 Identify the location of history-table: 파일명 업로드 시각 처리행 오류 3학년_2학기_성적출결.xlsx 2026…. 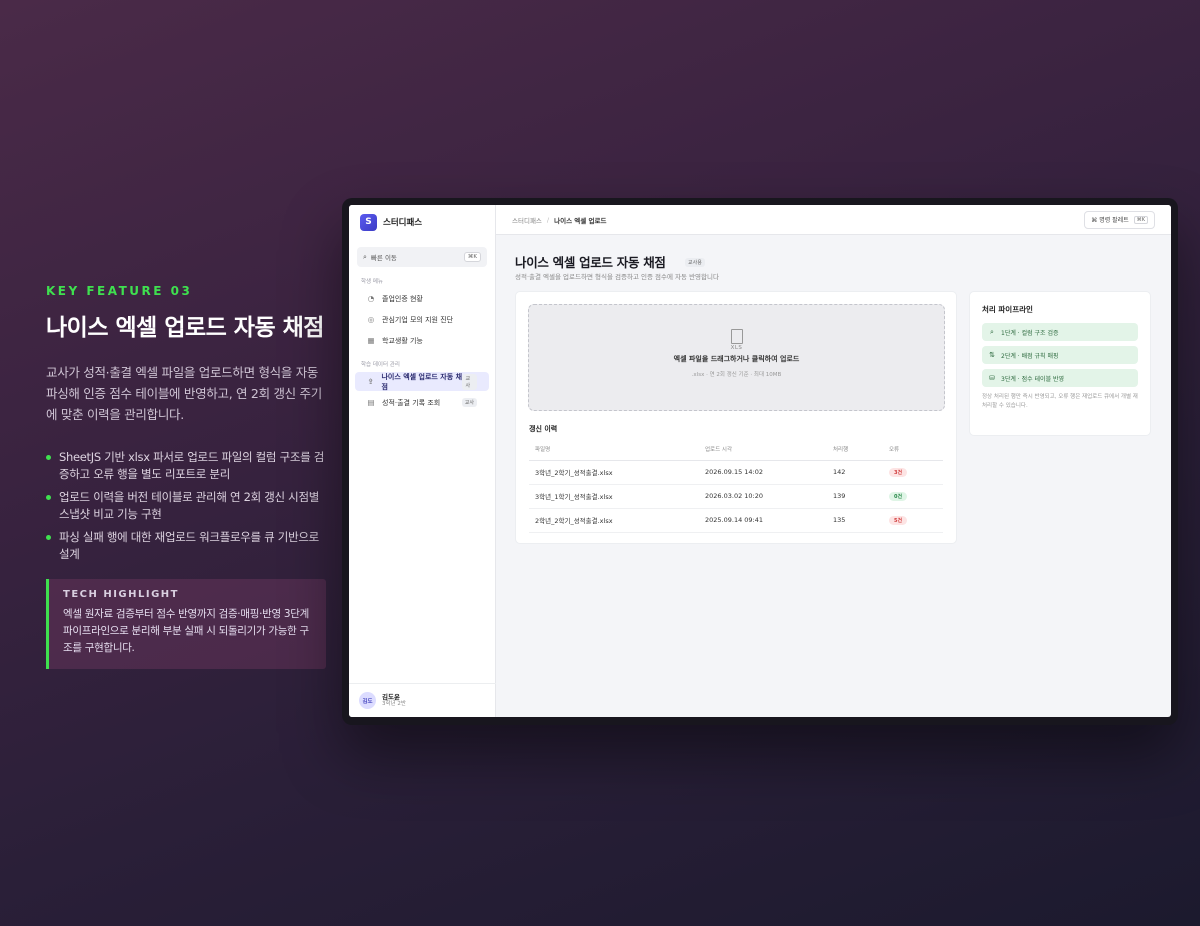
(736, 486).